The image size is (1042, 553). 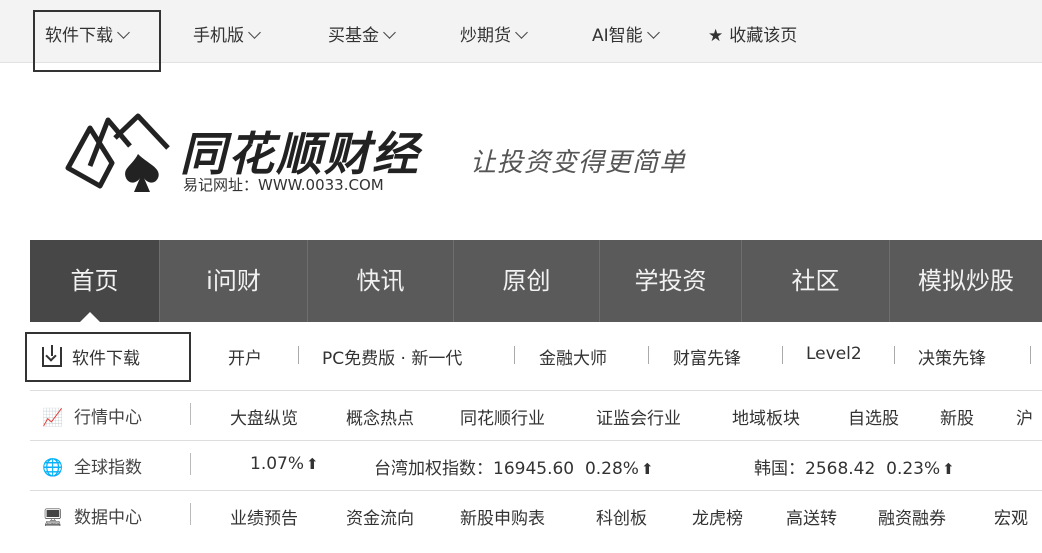 What do you see at coordinates (380, 416) in the screenshot?
I see `market-link: 概念热点` at bounding box center [380, 416].